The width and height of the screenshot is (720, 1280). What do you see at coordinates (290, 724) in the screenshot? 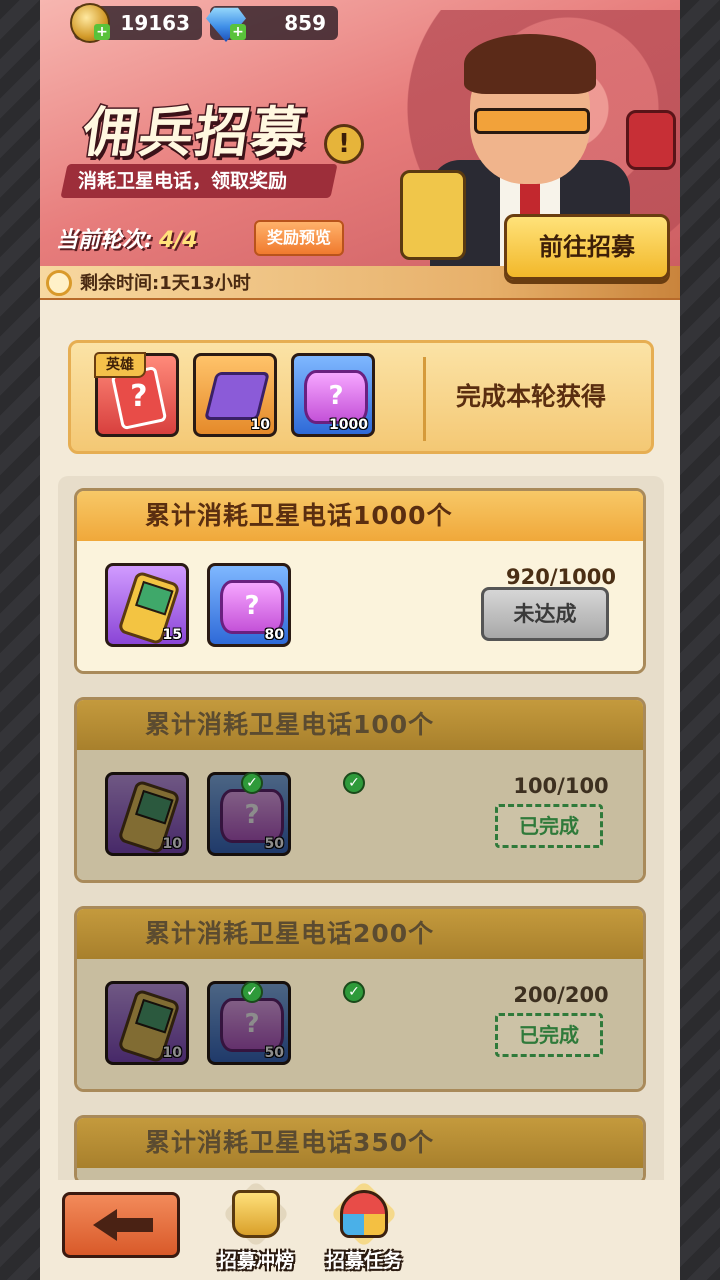
I see `task-title: 累计消耗卫星电话100个` at bounding box center [290, 724].